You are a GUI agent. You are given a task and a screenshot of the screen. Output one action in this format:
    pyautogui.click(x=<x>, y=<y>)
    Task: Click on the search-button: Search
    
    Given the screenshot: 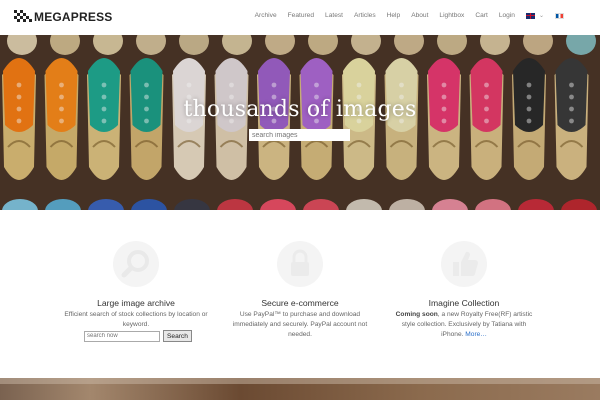 What is the action you would take?
    pyautogui.click(x=177, y=336)
    